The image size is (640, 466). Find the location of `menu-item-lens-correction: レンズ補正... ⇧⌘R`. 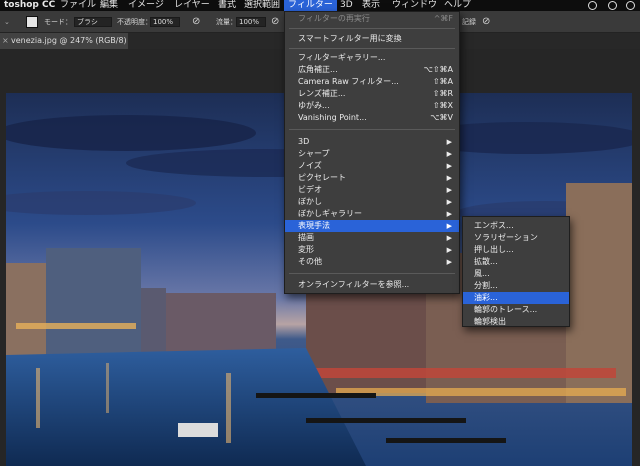

menu-item-lens-correction: レンズ補正... ⇧⌘R is located at coordinates (372, 94).